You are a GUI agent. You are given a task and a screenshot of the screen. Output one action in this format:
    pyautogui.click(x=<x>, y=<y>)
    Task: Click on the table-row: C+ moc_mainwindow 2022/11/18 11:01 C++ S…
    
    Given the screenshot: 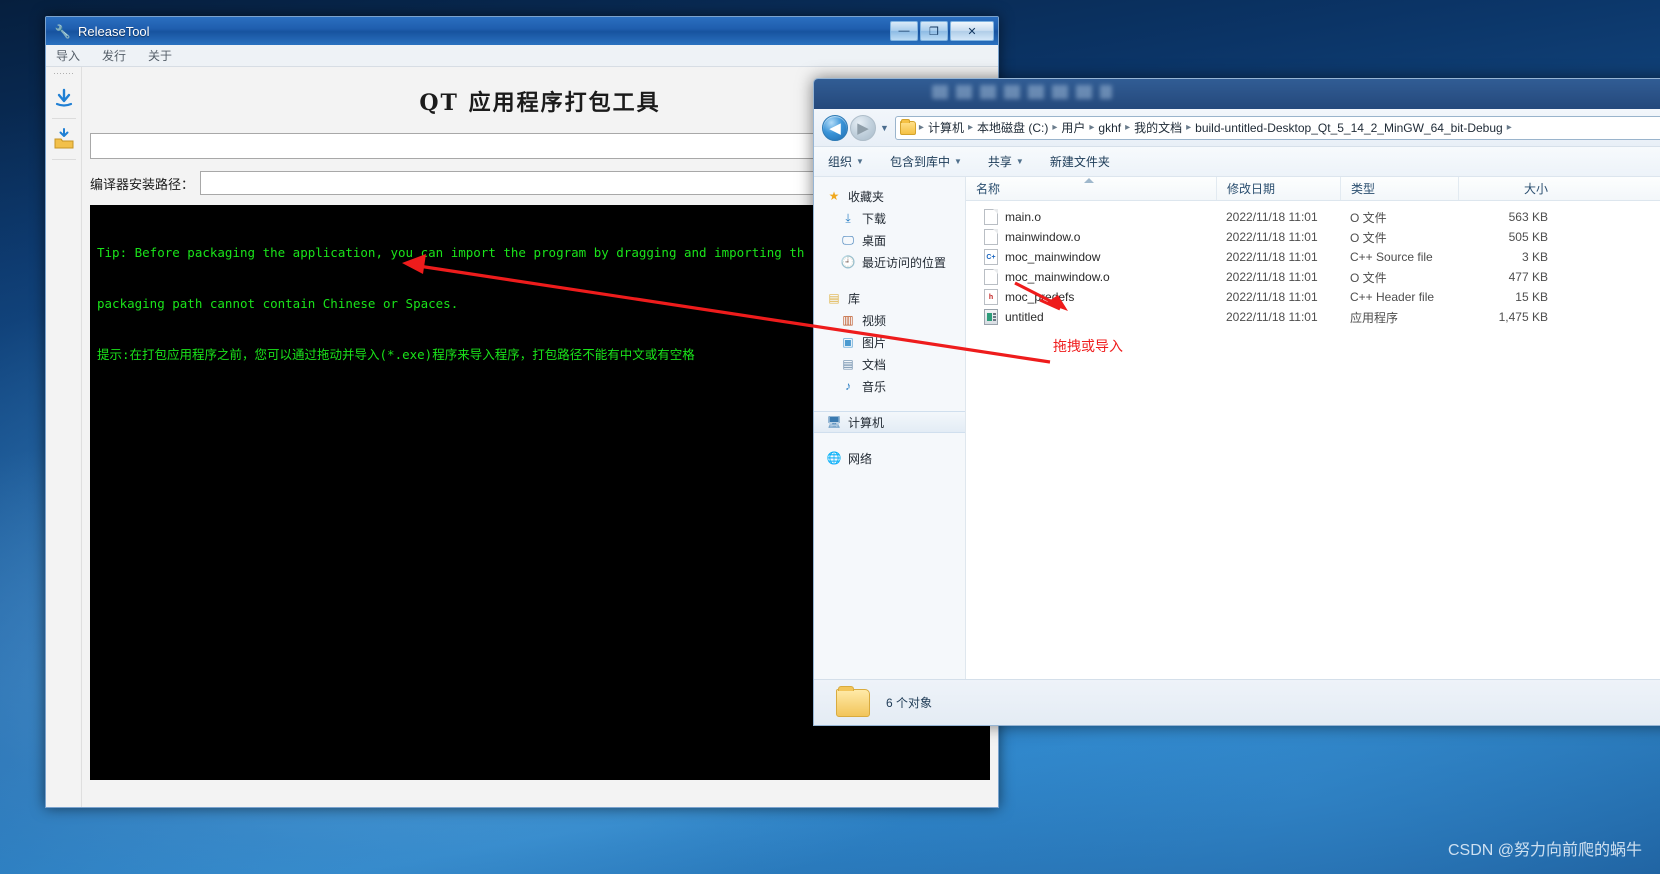 What is the action you would take?
    pyautogui.click(x=1313, y=257)
    